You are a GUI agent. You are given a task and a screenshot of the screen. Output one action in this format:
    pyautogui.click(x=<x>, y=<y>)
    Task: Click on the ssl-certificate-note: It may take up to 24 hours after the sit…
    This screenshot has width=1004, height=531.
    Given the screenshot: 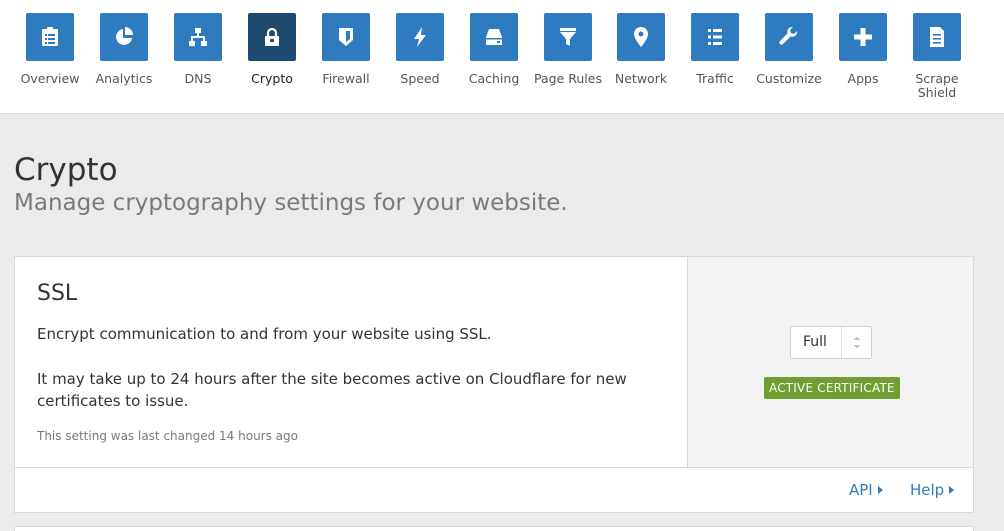 What is the action you would take?
    pyautogui.click(x=332, y=390)
    